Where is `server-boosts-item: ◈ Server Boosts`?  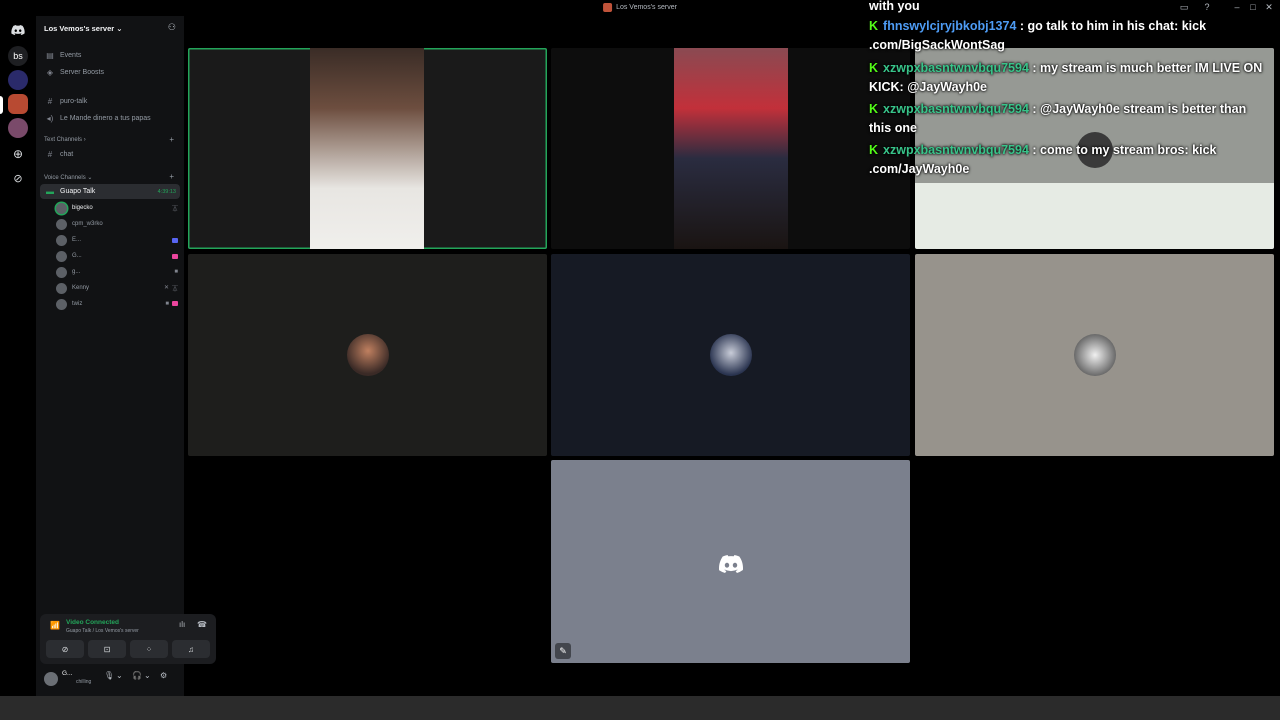
server-boosts-item: ◈ Server Boosts is located at coordinates (110, 72).